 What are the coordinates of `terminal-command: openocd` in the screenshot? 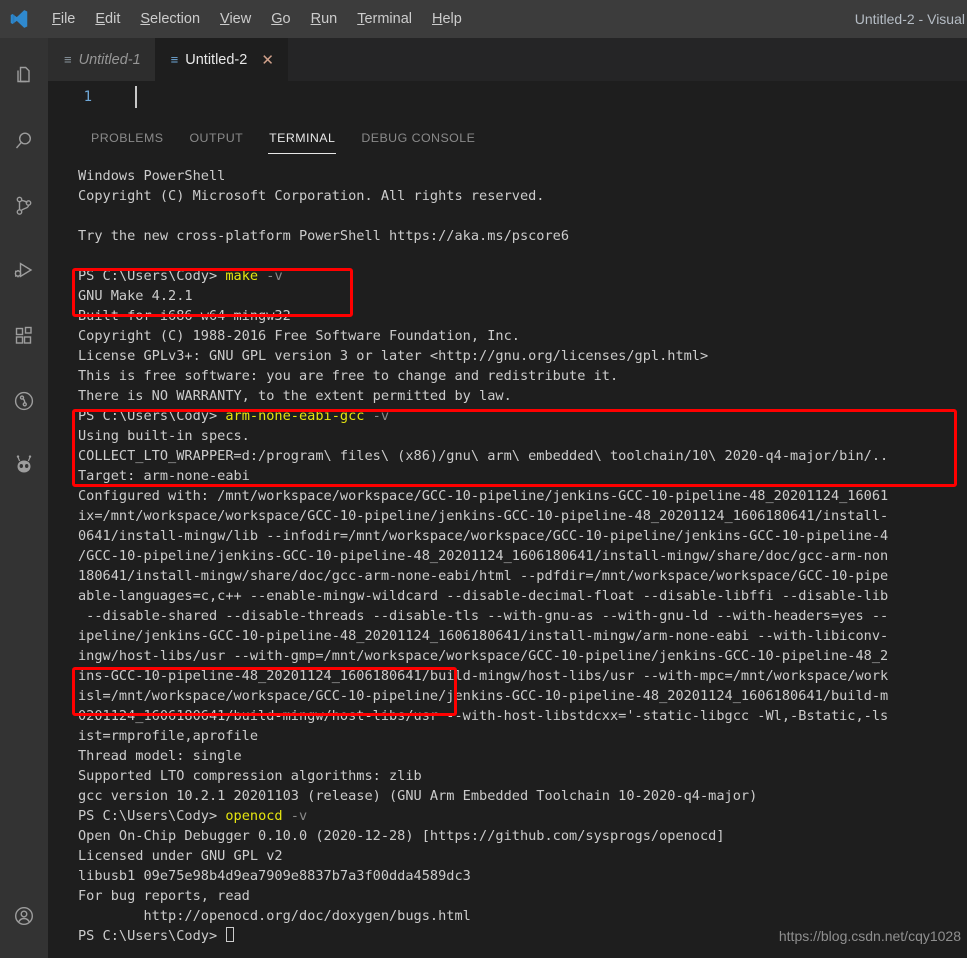 It's located at (254, 816).